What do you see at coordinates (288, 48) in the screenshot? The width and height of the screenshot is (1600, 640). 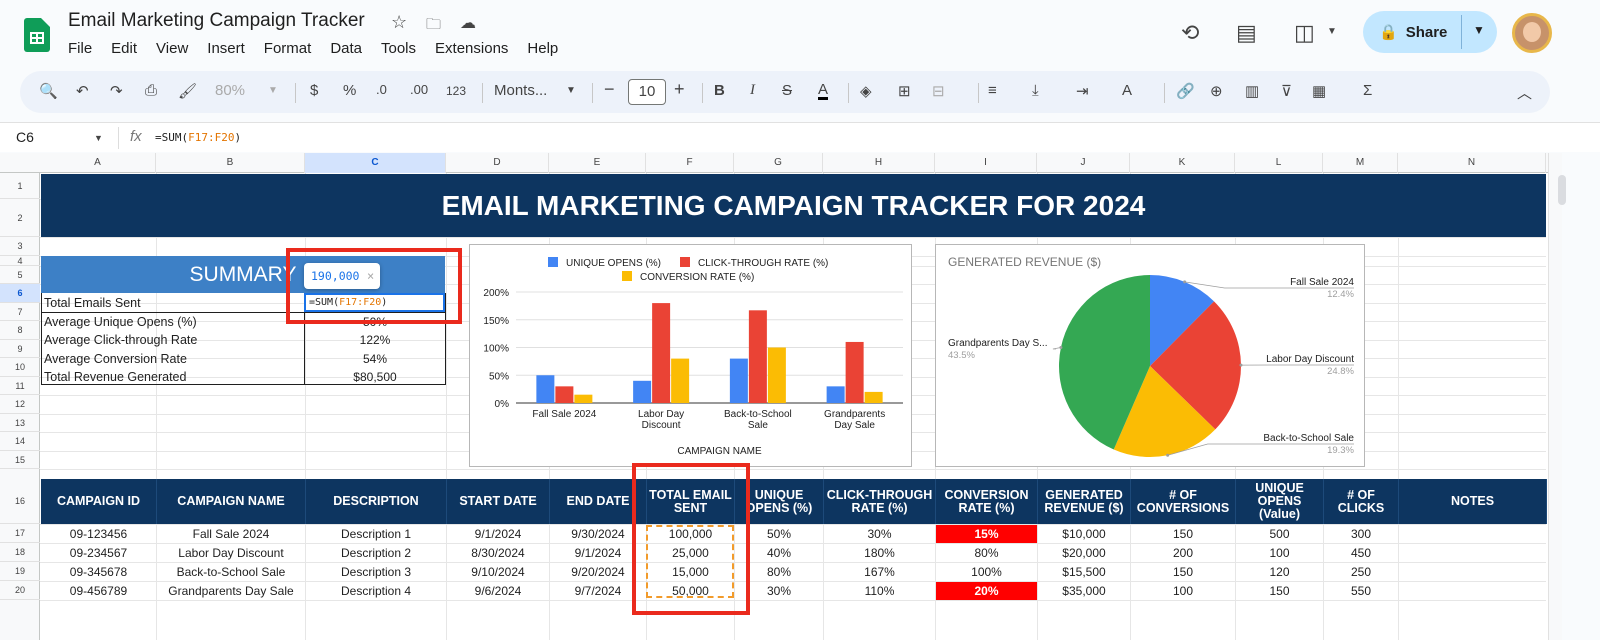 I see `menu-format: Format` at bounding box center [288, 48].